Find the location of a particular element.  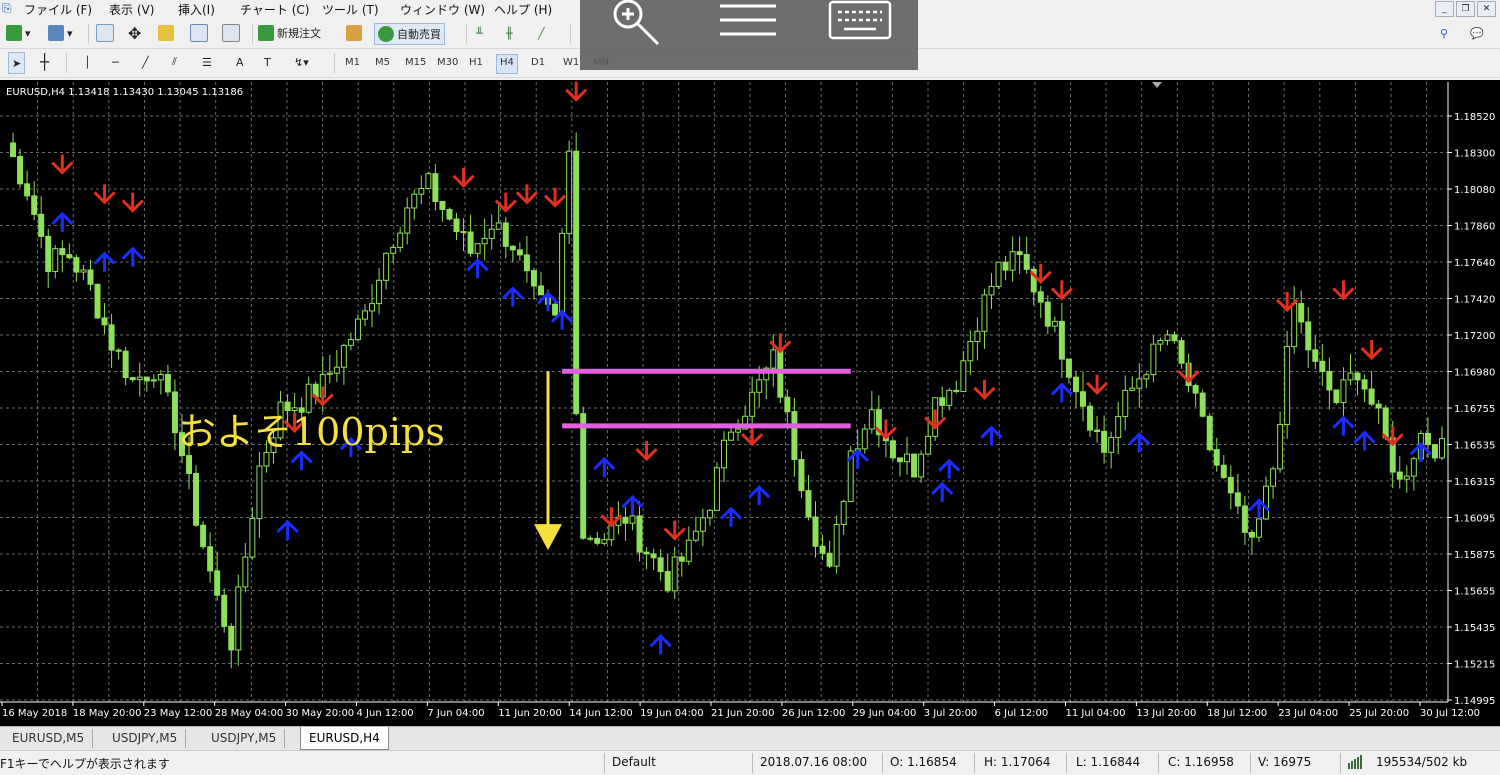

navigator-button is located at coordinates (166, 33).